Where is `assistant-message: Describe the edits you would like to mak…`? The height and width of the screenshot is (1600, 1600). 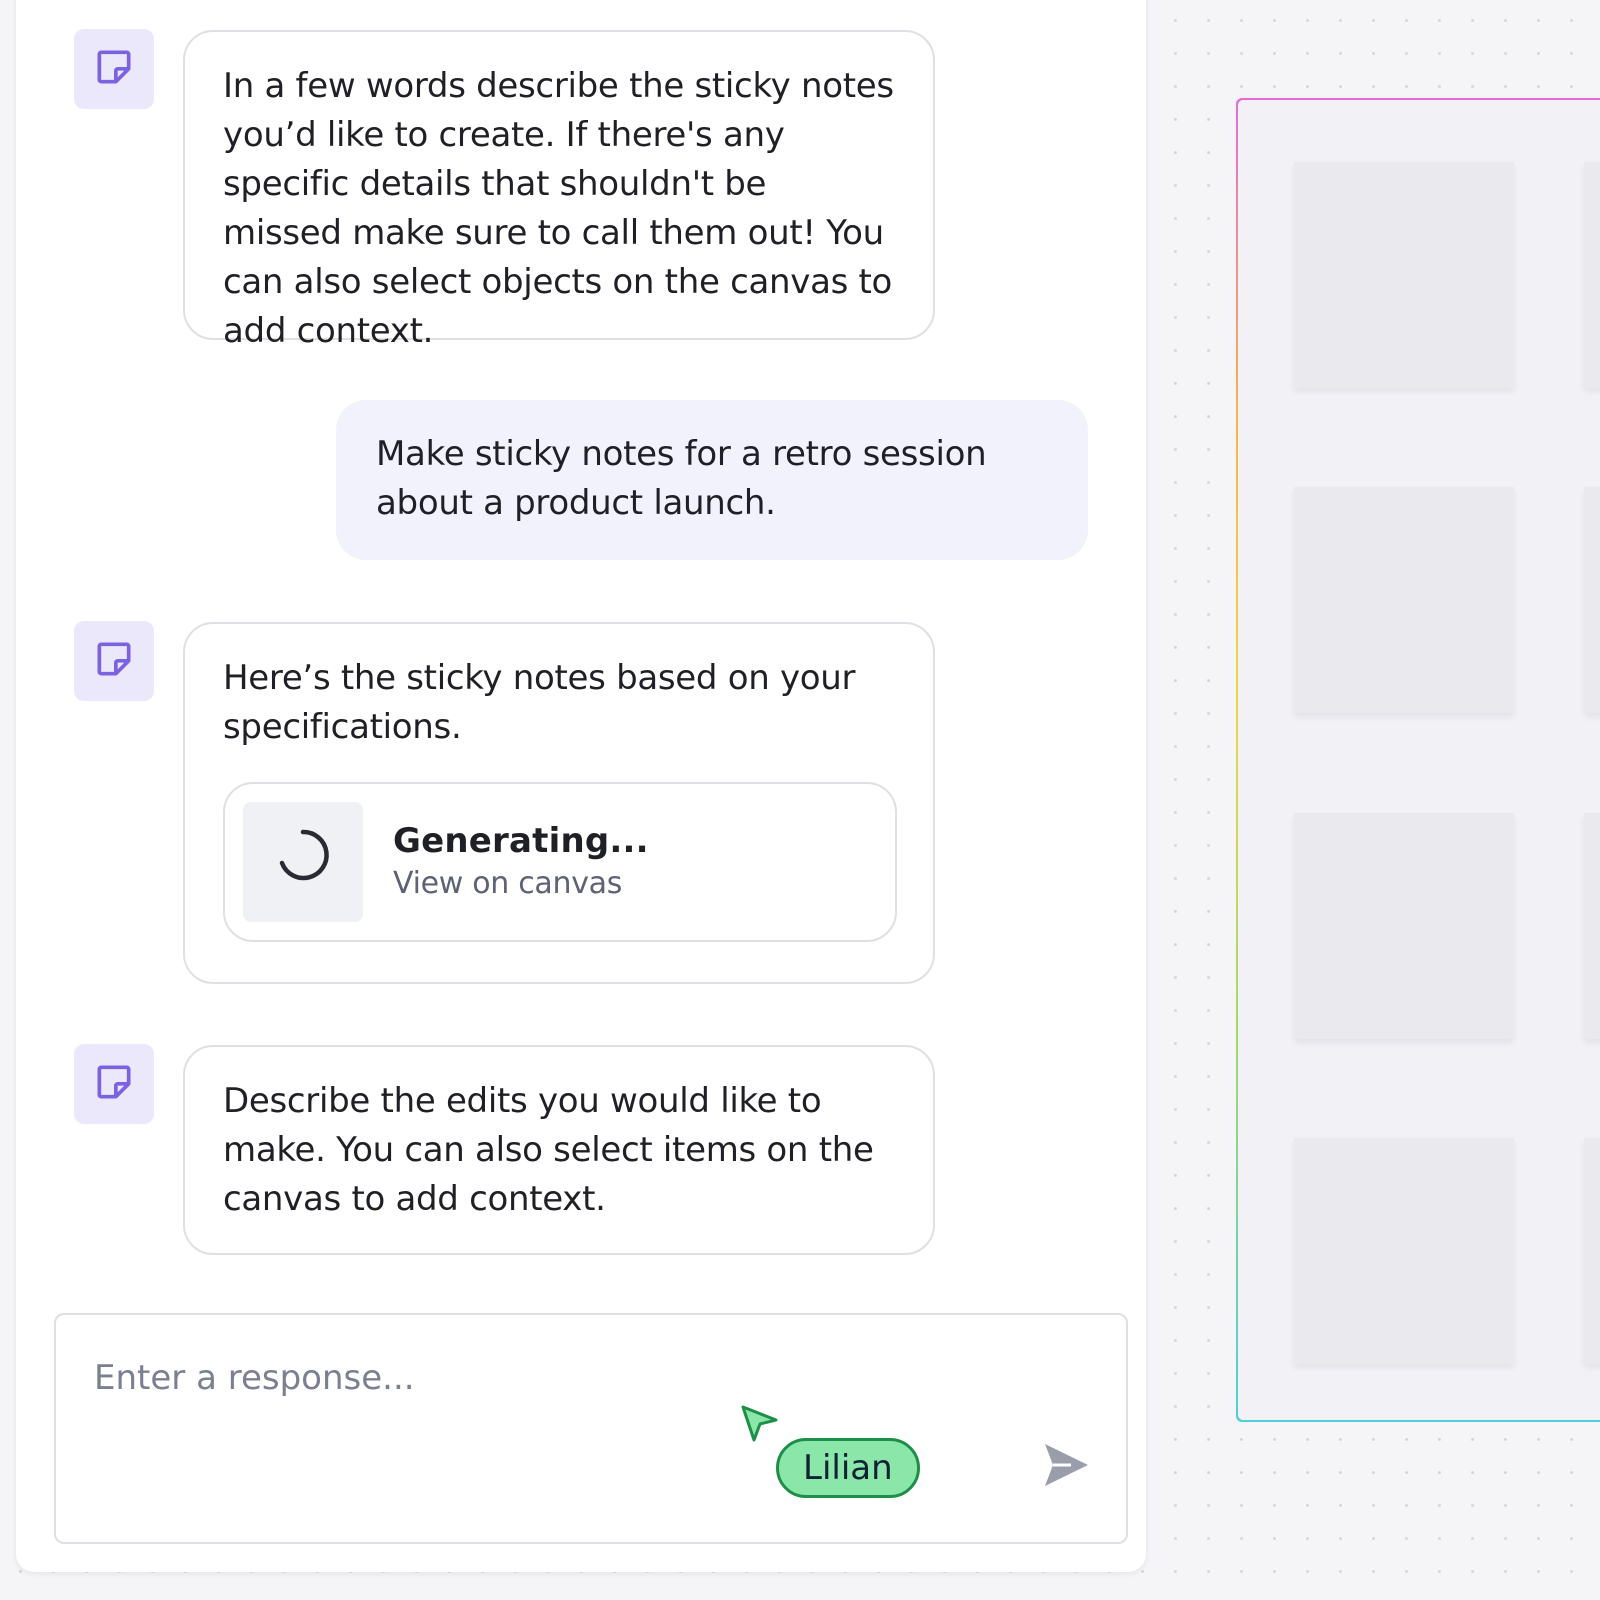 assistant-message: Describe the edits you would like to mak… is located at coordinates (559, 1150).